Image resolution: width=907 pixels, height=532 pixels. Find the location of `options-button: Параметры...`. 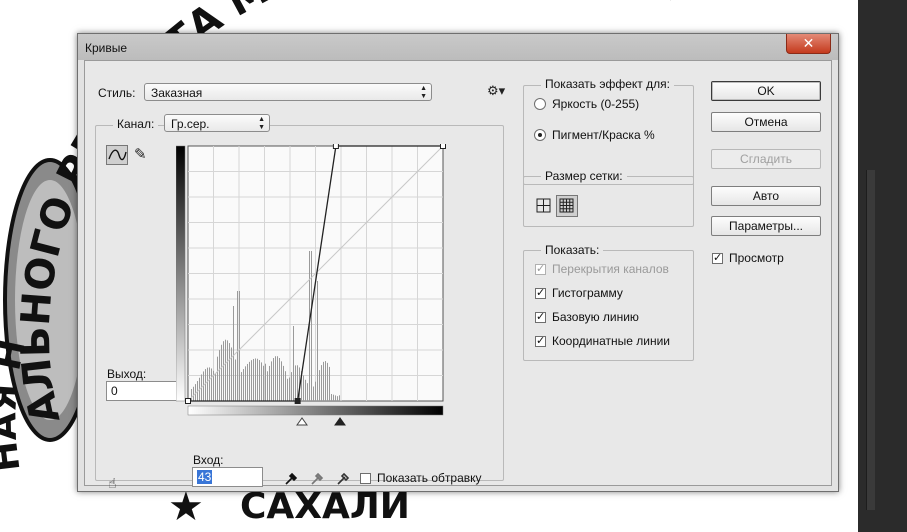

options-button: Параметры... is located at coordinates (766, 226).